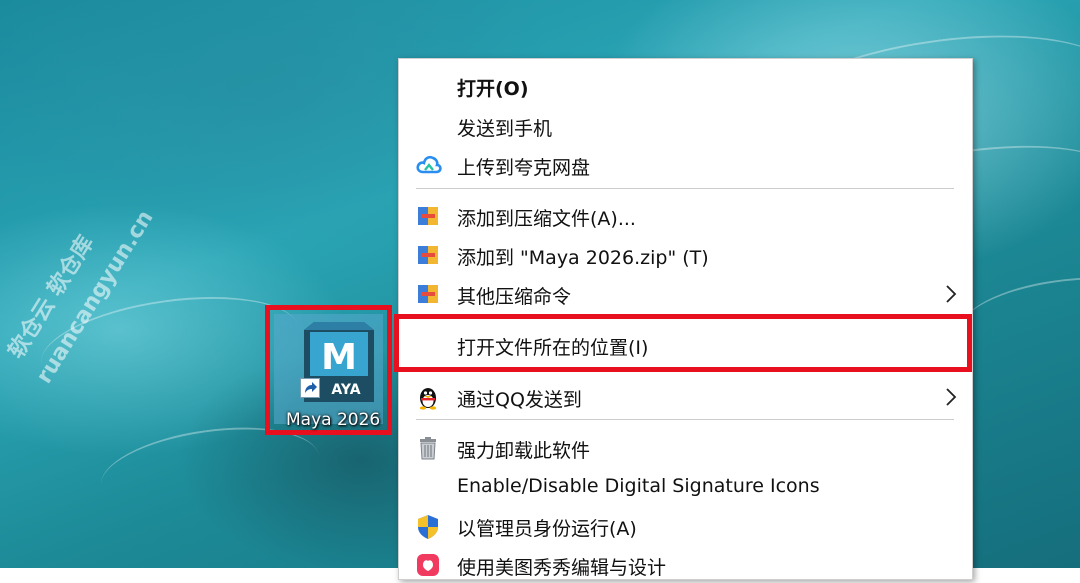  Describe the element at coordinates (429, 165) in the screenshot. I see `quark-cloud-icon` at that location.